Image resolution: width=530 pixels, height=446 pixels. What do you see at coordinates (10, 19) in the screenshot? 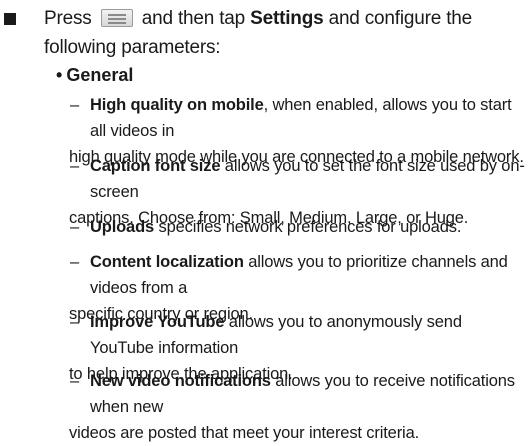
I see `square-bullet-icon` at bounding box center [10, 19].